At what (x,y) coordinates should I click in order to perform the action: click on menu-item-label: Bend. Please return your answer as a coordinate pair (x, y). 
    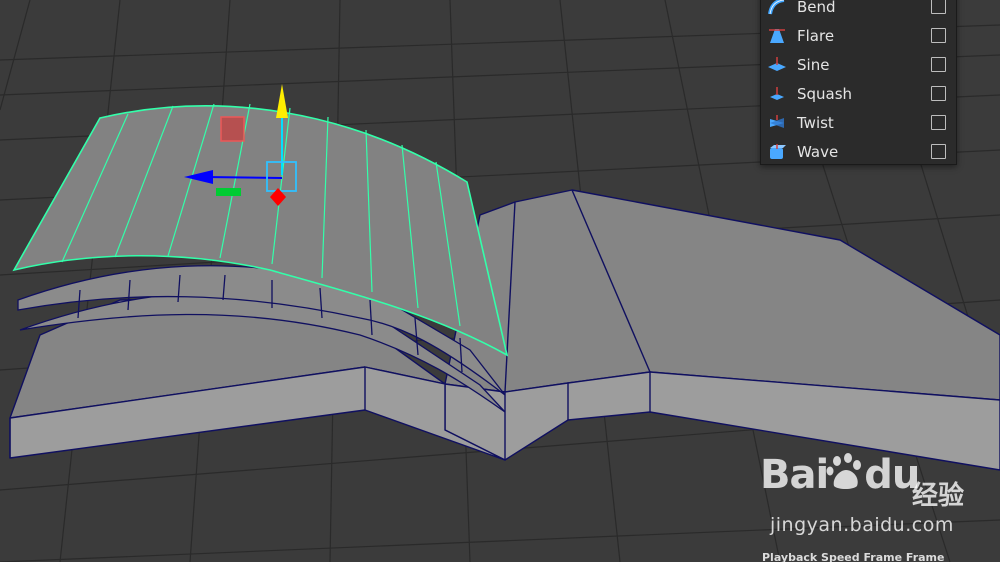
    Looking at the image, I should click on (816, 8).